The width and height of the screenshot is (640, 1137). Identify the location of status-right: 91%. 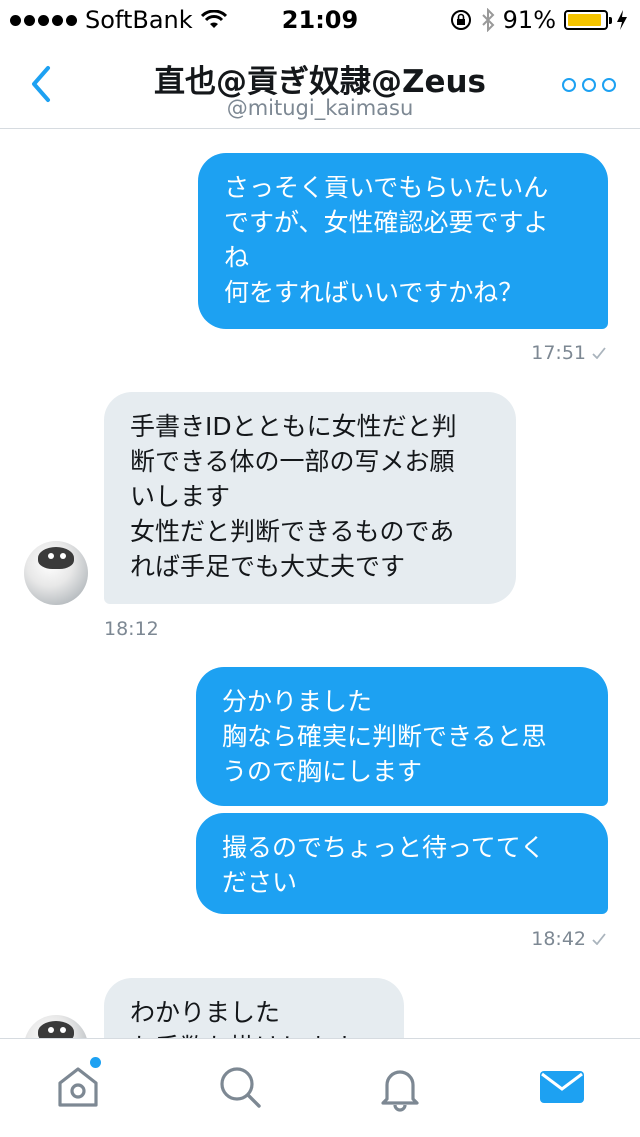
(538, 20).